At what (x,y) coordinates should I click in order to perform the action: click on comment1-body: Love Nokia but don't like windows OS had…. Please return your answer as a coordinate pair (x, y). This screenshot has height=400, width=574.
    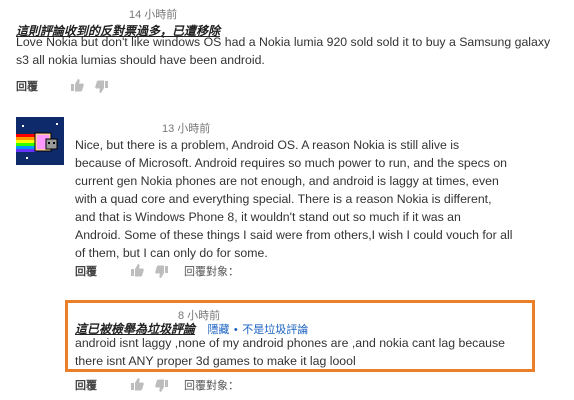
    Looking at the image, I should click on (283, 51).